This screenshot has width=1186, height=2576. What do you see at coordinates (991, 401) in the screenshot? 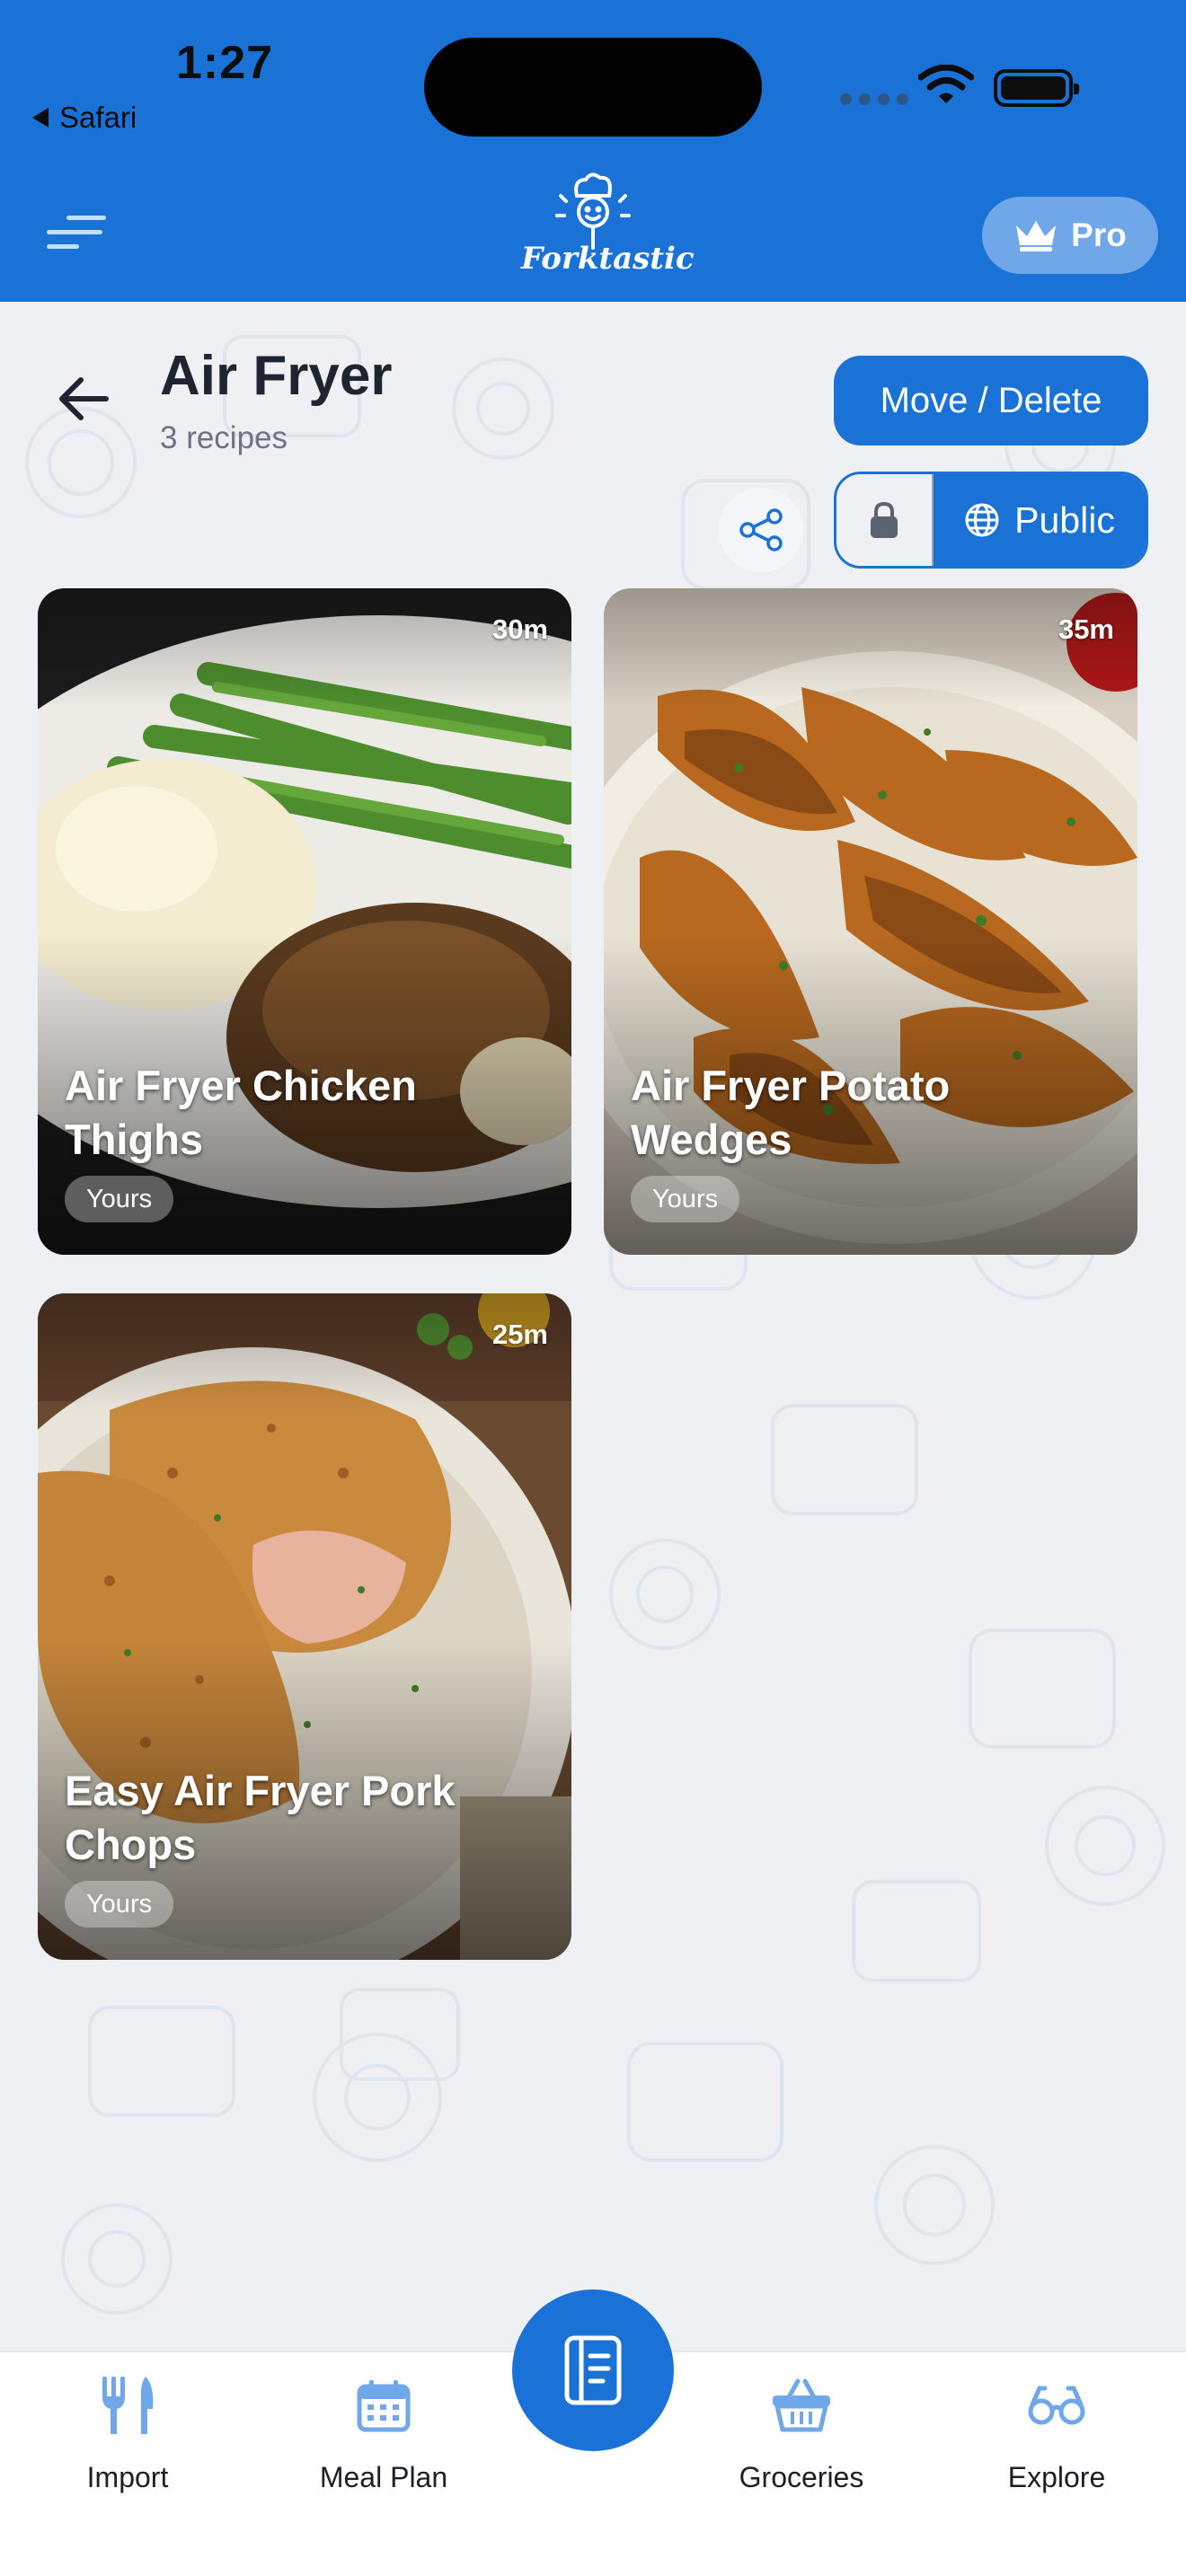
I see `move-delete-button: Move / Delete` at bounding box center [991, 401].